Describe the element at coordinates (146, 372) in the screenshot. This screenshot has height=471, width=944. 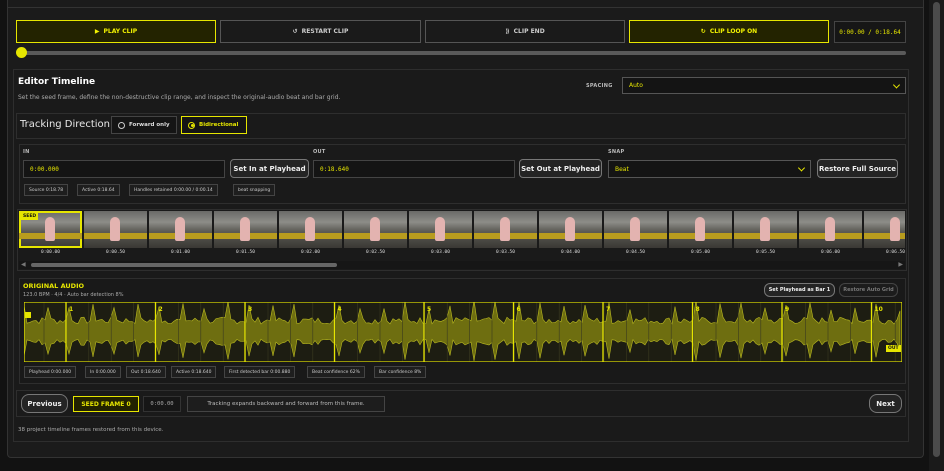
I see `out-chip: Out 0:18.640` at that location.